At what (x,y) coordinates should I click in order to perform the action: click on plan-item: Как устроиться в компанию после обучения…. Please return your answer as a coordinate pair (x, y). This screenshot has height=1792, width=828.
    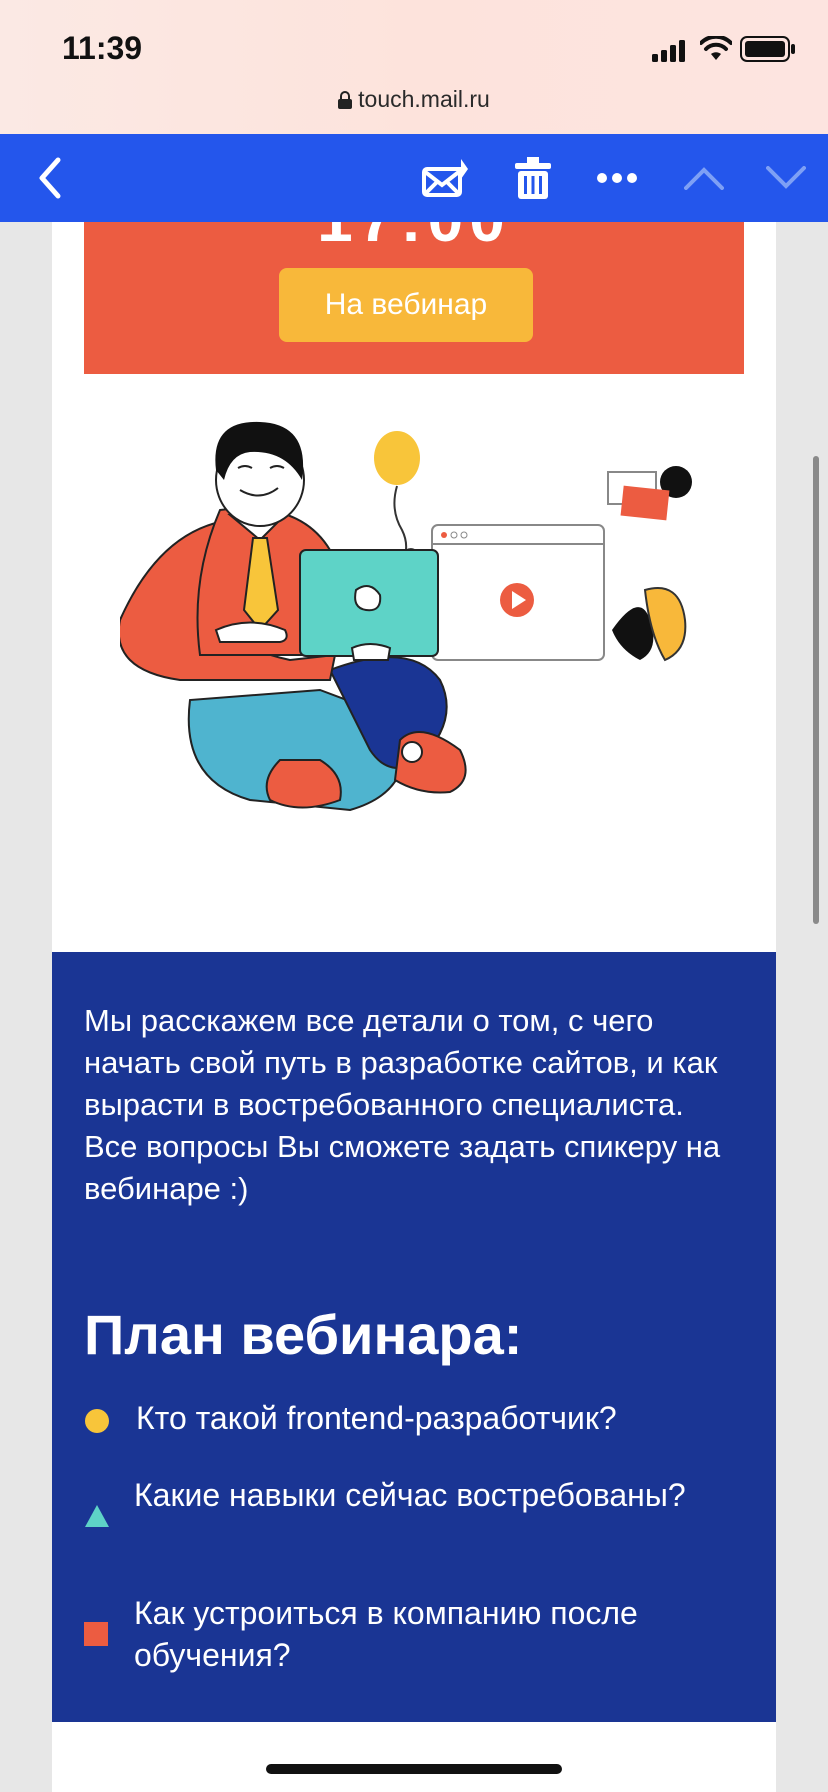
    Looking at the image, I should click on (414, 1635).